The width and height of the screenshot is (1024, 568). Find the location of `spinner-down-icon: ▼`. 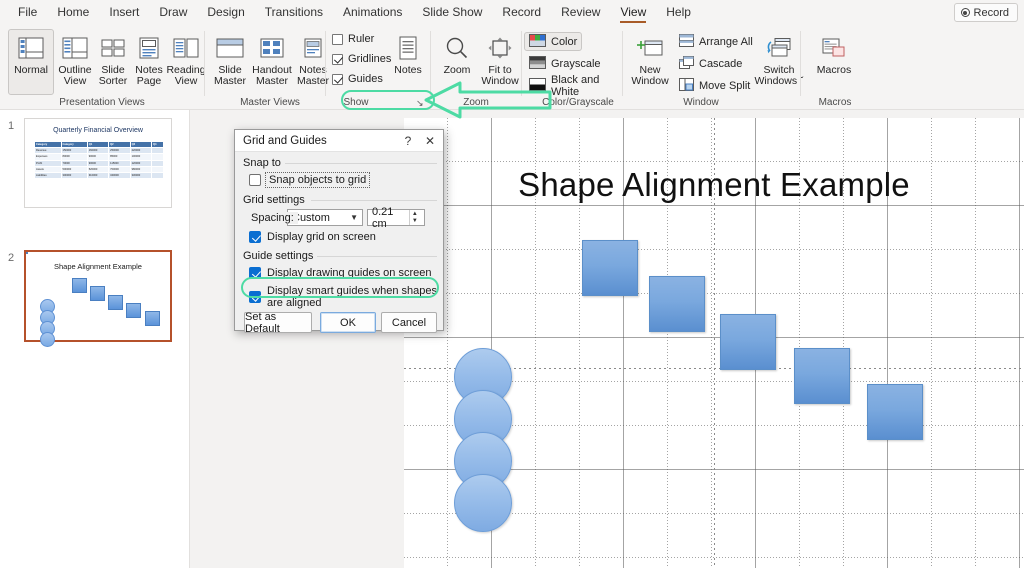

spinner-down-icon: ▼ is located at coordinates (415, 222).